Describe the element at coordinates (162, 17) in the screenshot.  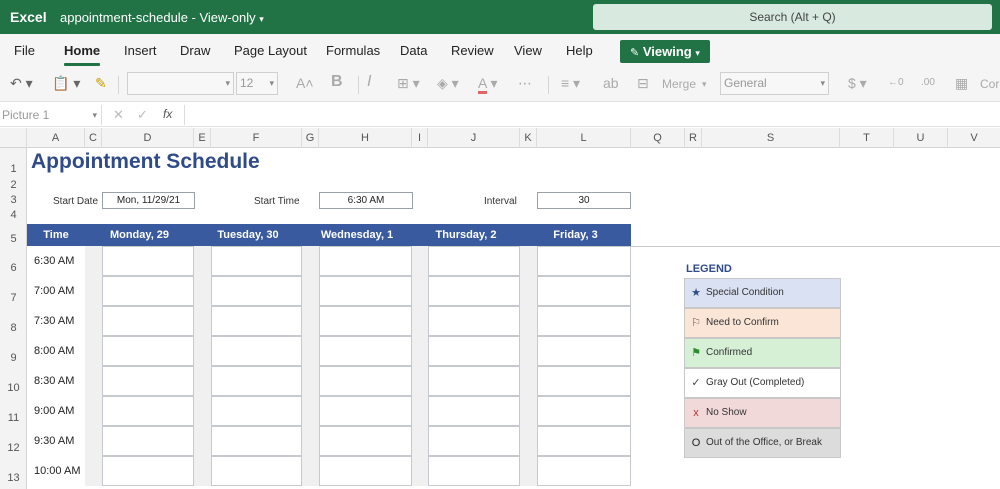
I see `document-title: appointment-schedule - View-only ▾` at that location.